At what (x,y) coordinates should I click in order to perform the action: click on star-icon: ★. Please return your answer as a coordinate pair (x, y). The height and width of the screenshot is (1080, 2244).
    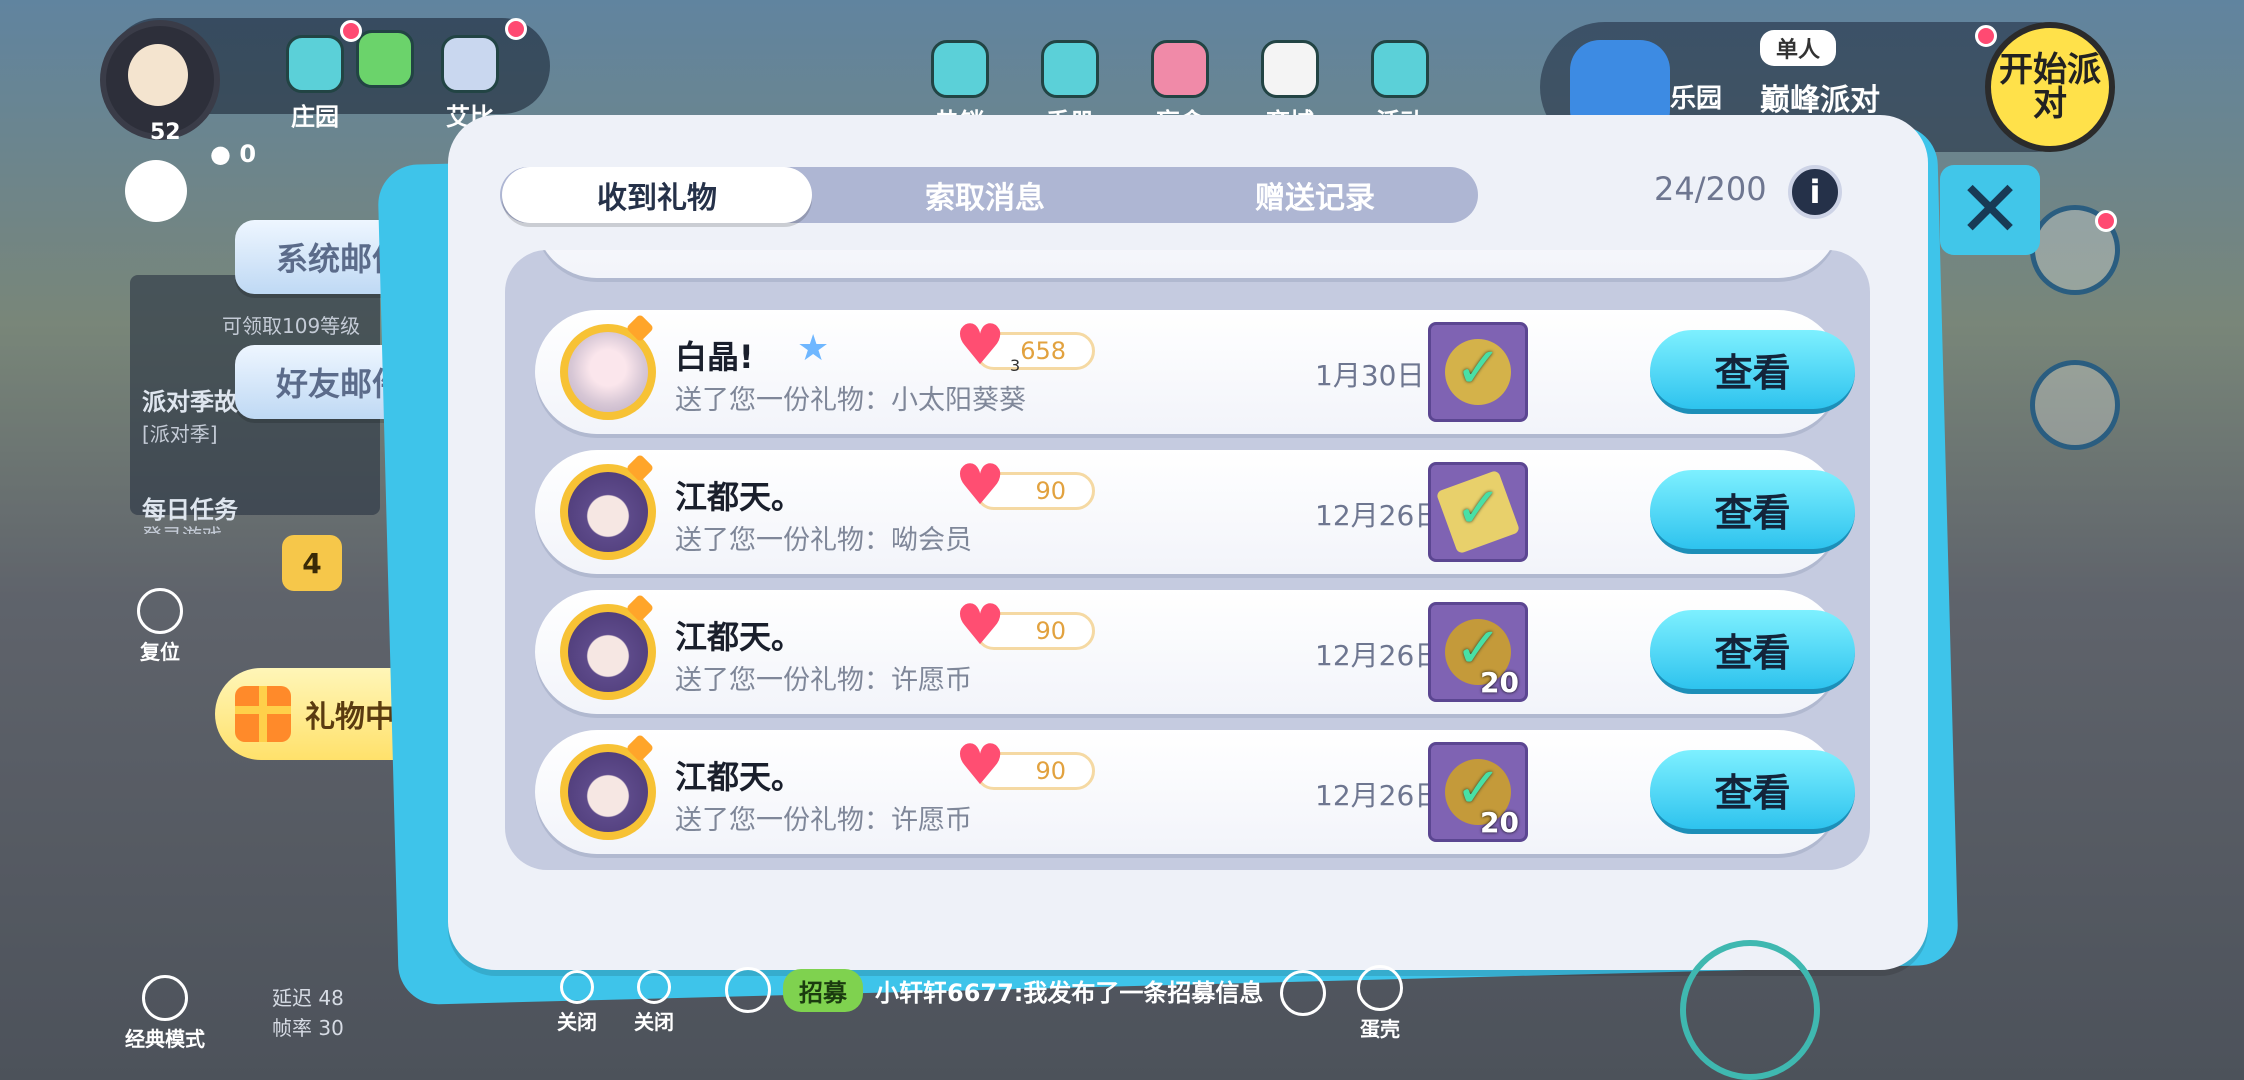
    Looking at the image, I should click on (813, 348).